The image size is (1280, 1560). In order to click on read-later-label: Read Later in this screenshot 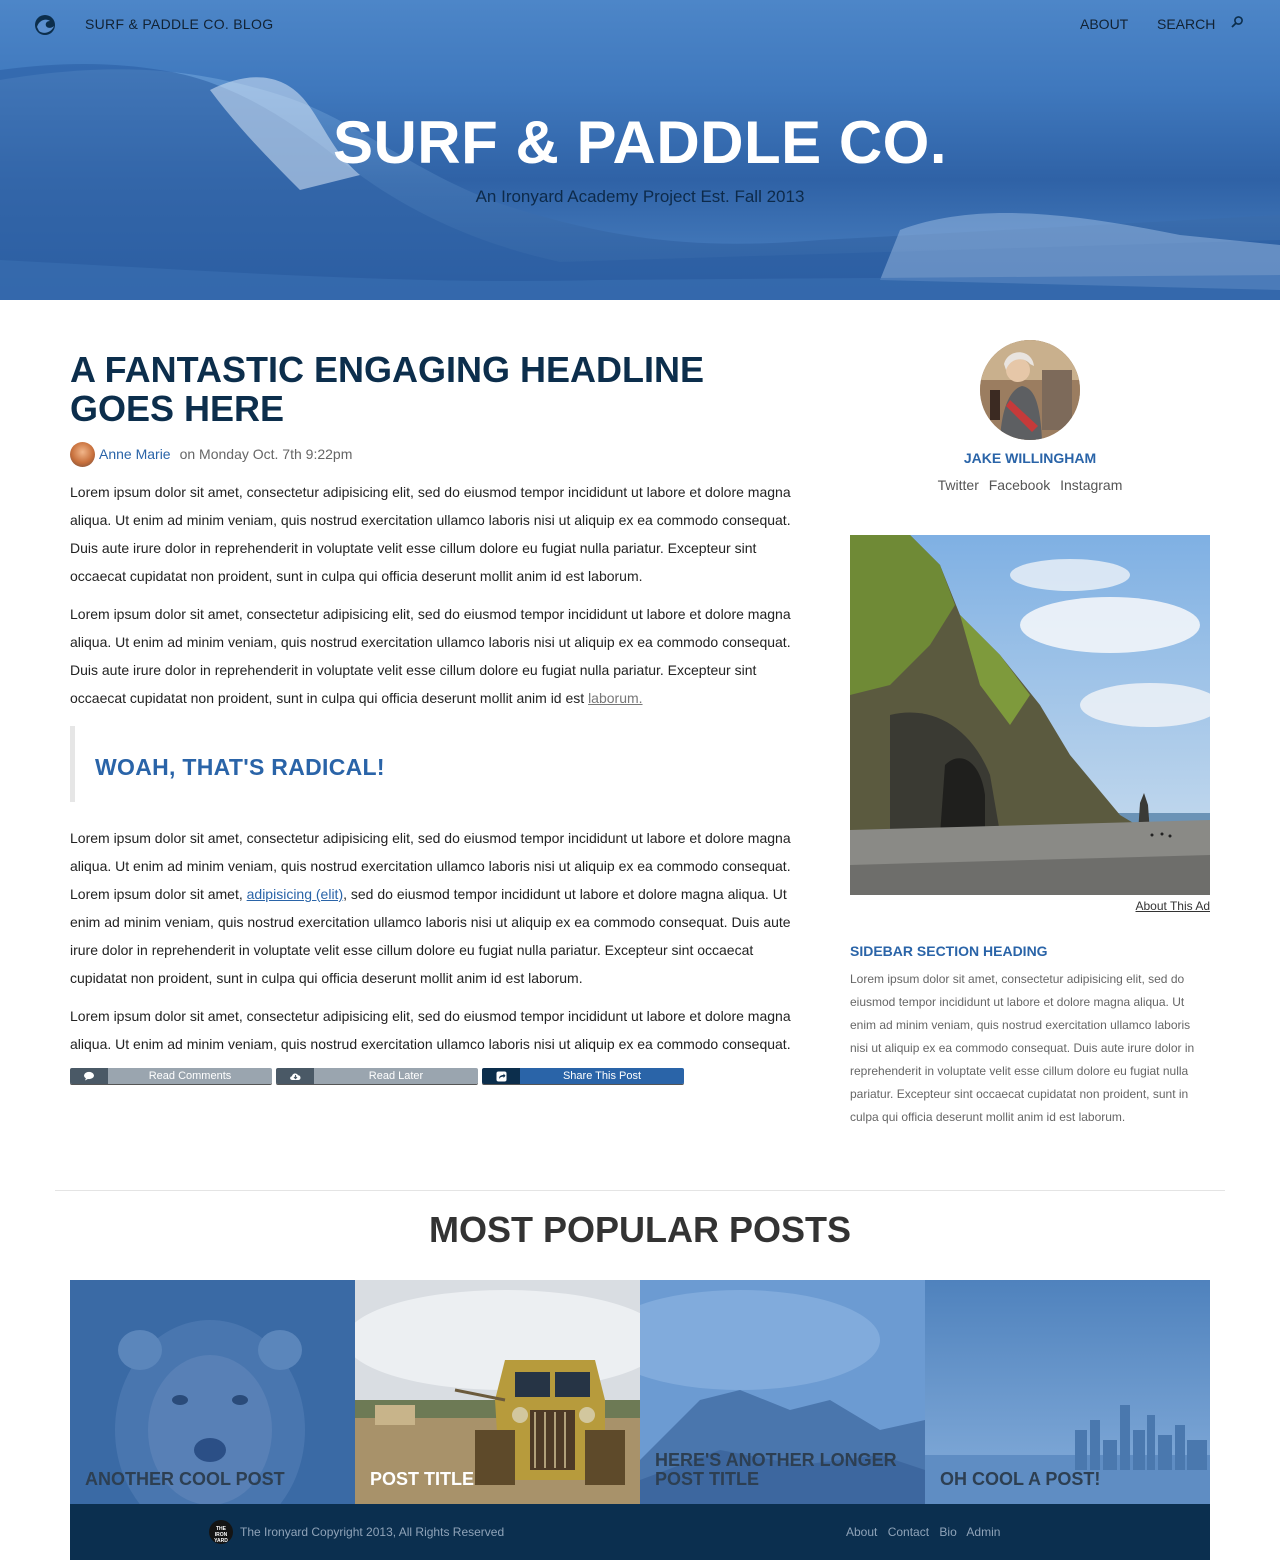, I will do `click(396, 1076)`.